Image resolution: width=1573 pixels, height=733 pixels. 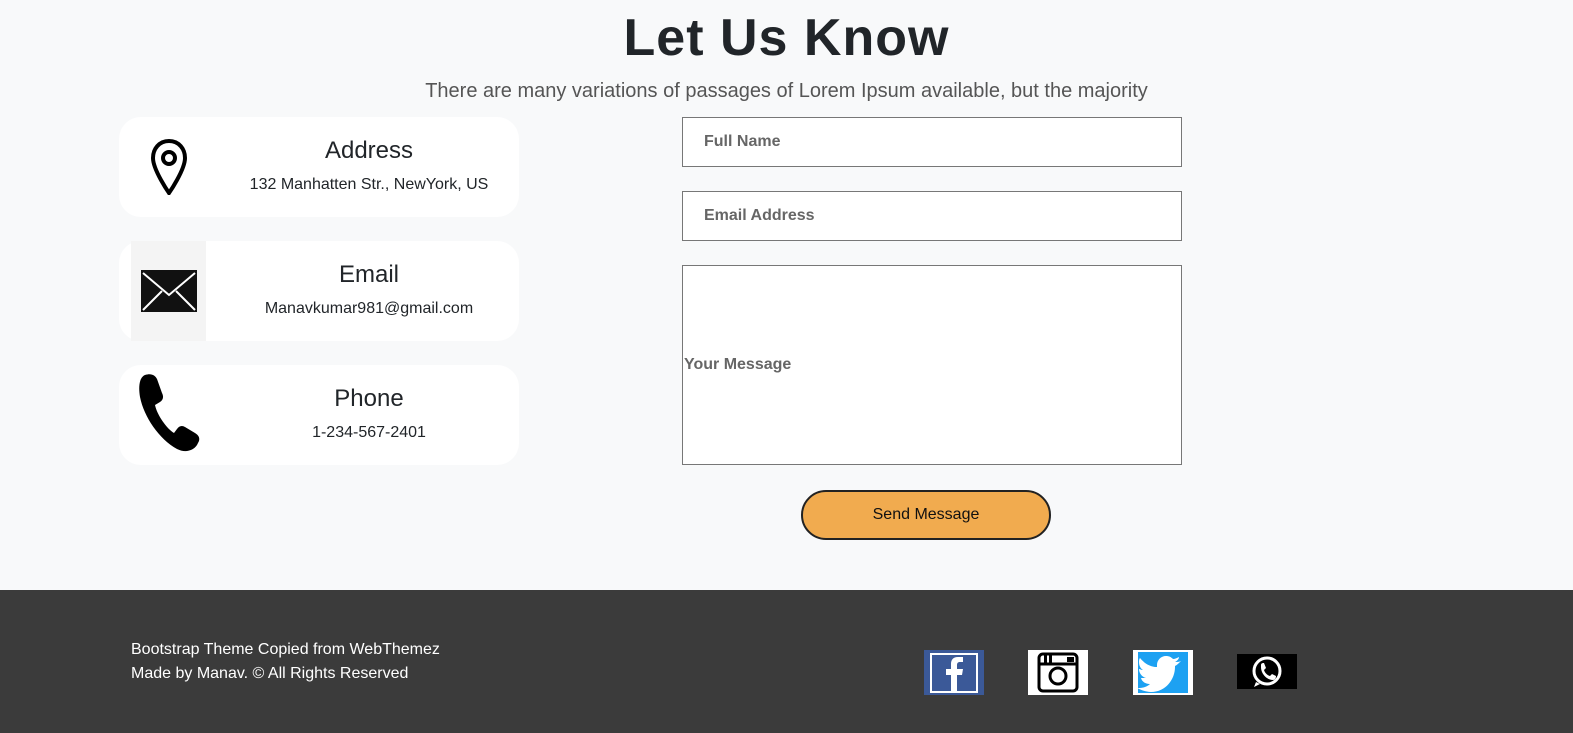 I want to click on footer-credit: Bootstrap Theme Copied from WebThemez, so click(x=285, y=649).